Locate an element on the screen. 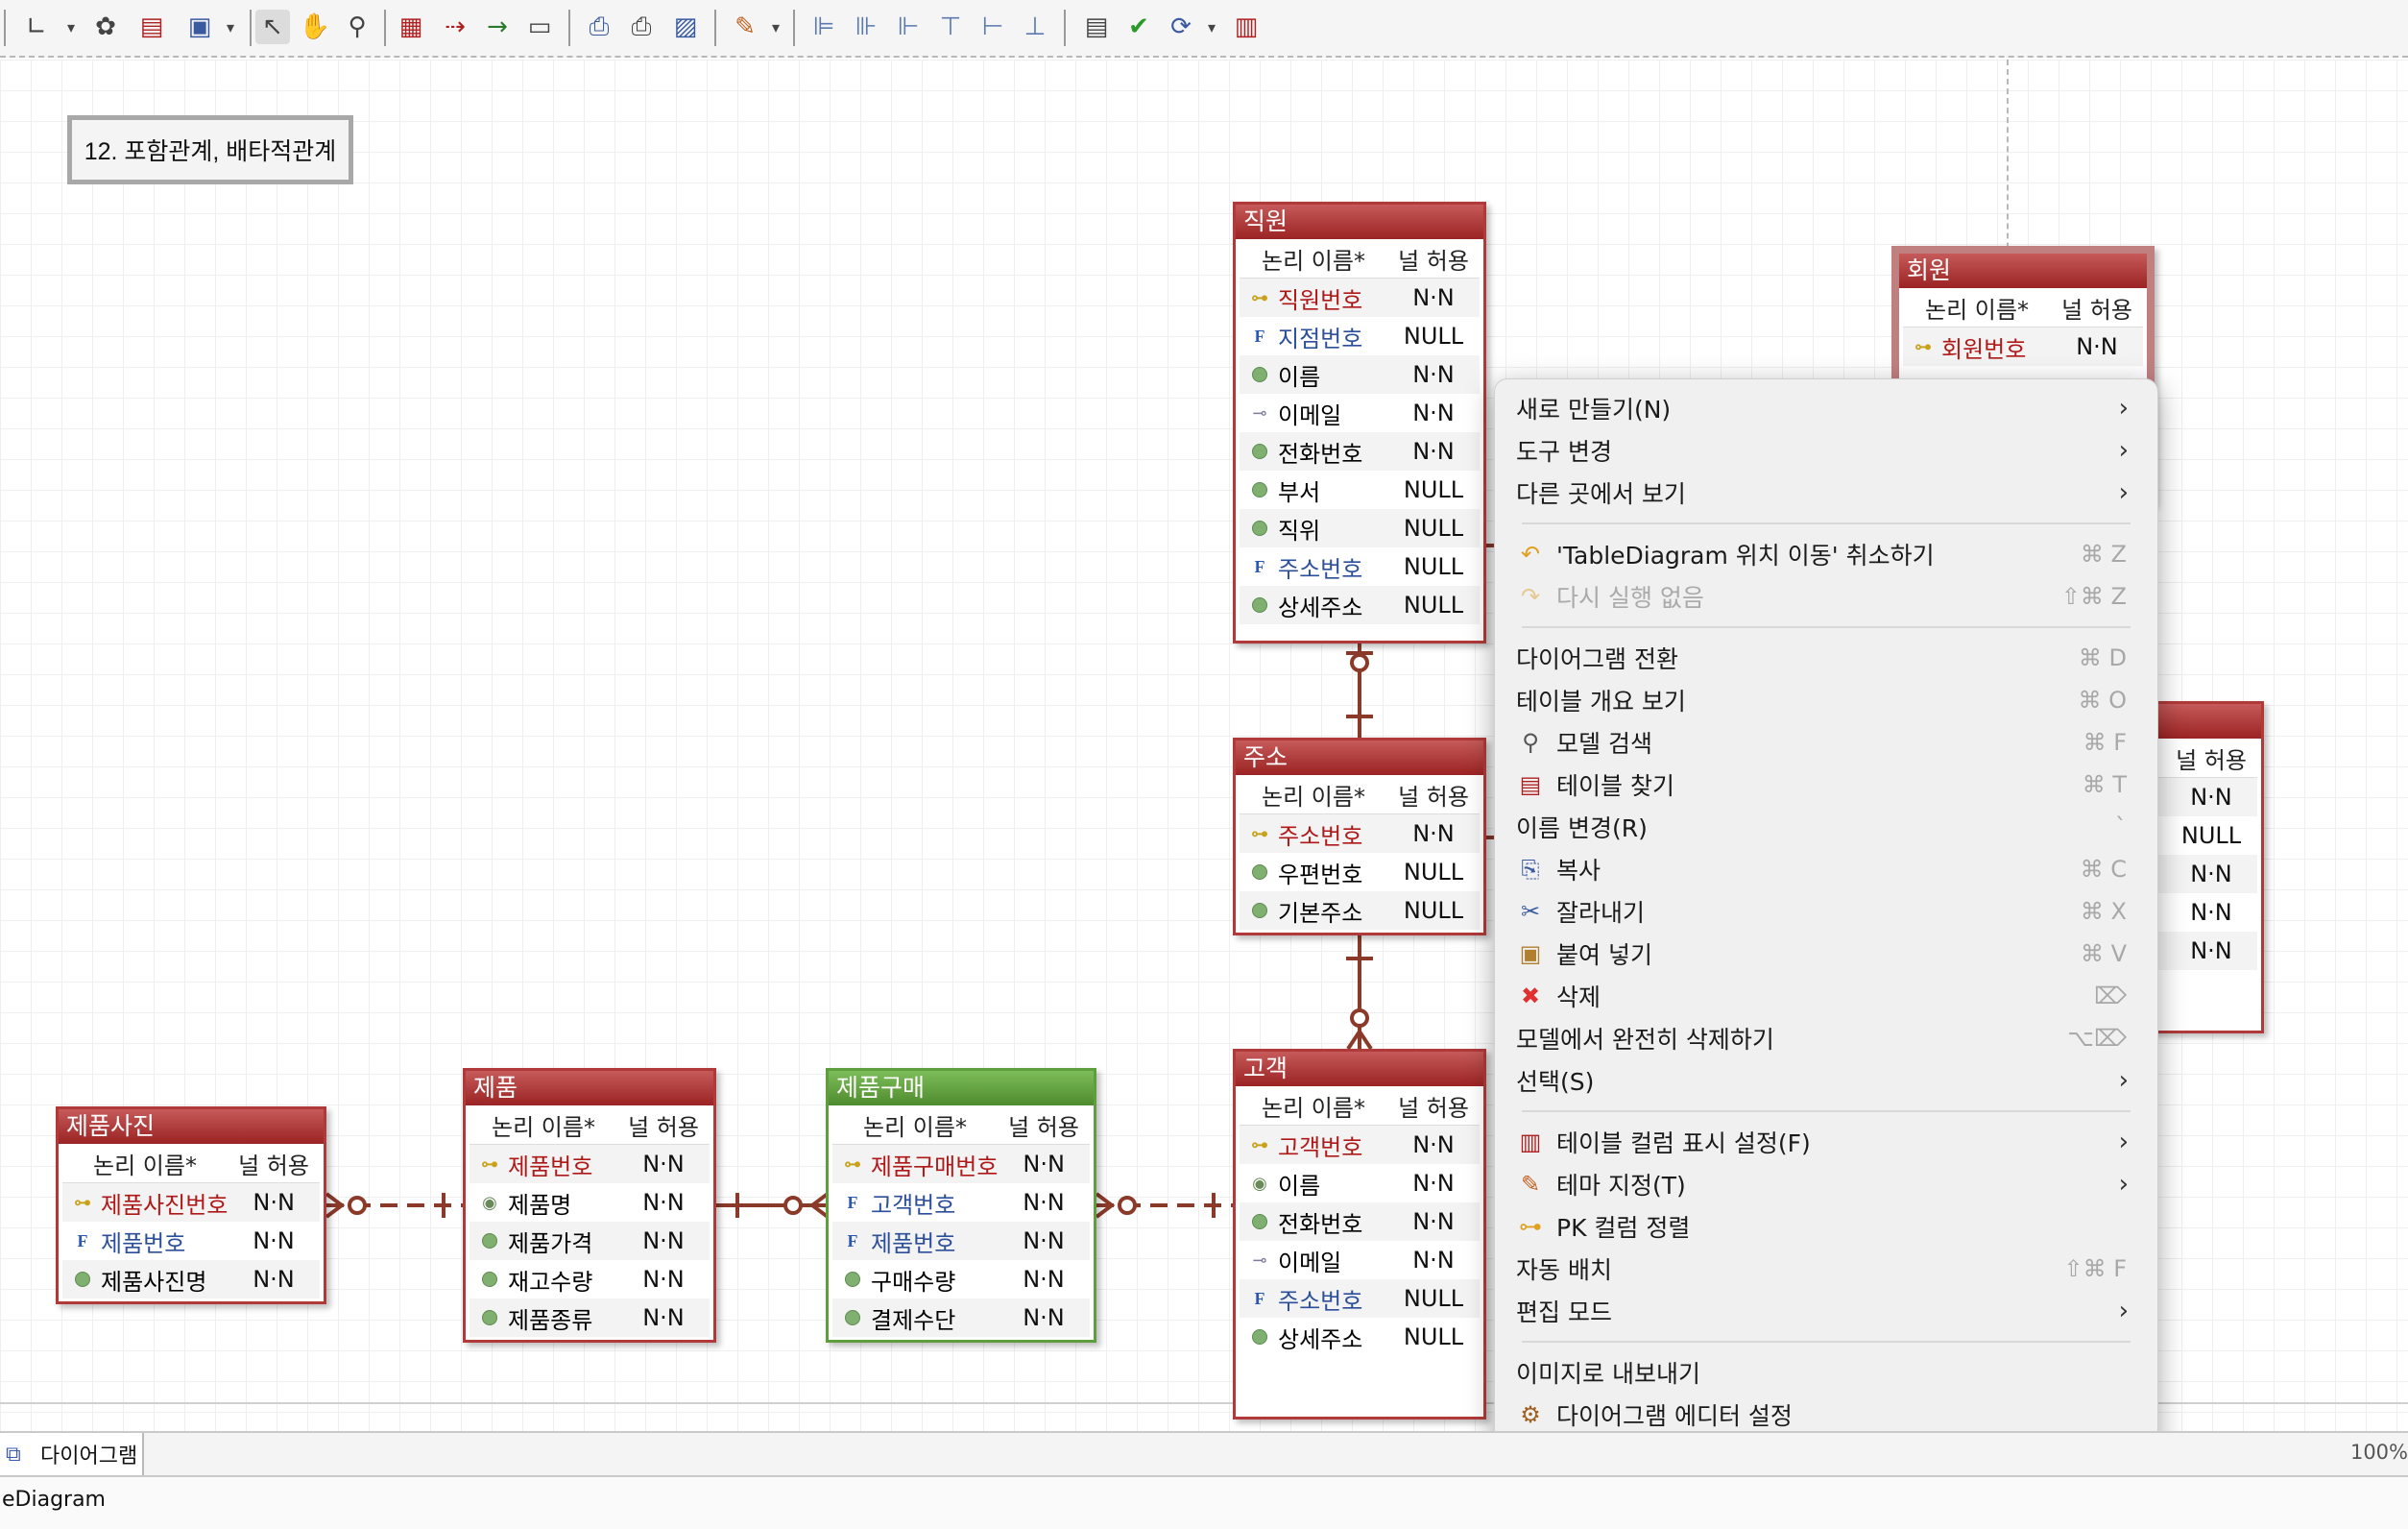 The image size is (2408, 1529). table-row: 결제수단 N·N is located at coordinates (961, 1317).